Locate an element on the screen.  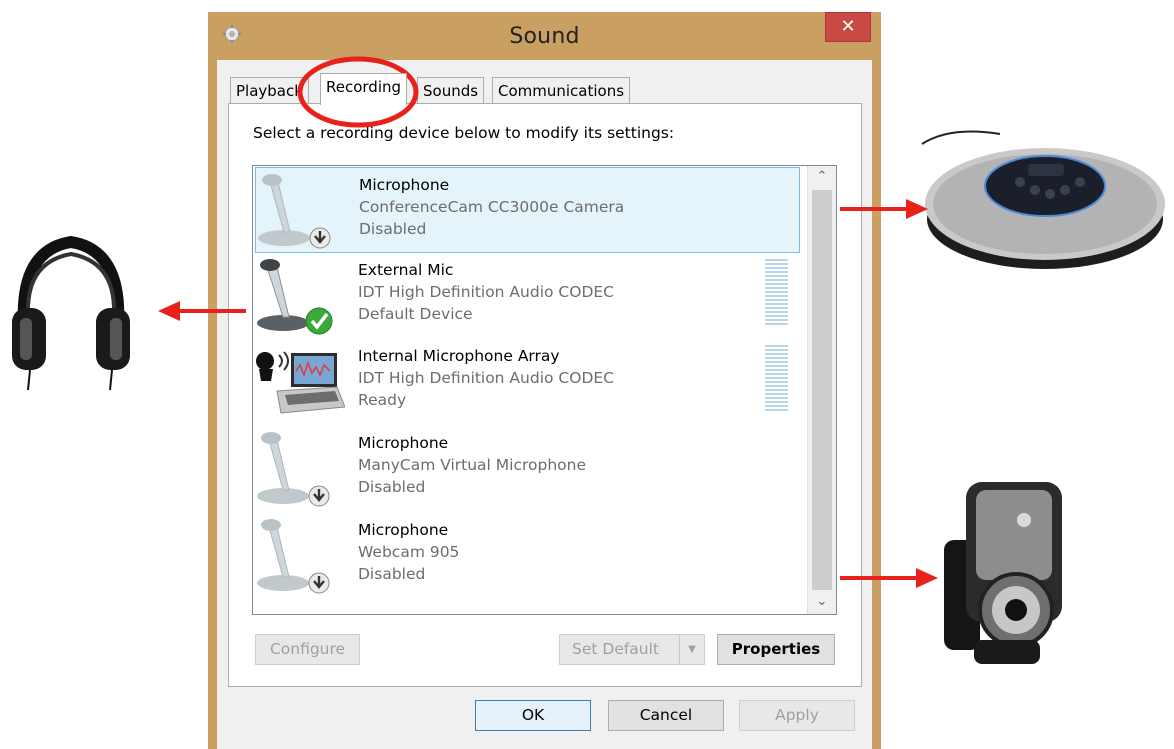
device-description: Webcam 905 is located at coordinates (409, 552).